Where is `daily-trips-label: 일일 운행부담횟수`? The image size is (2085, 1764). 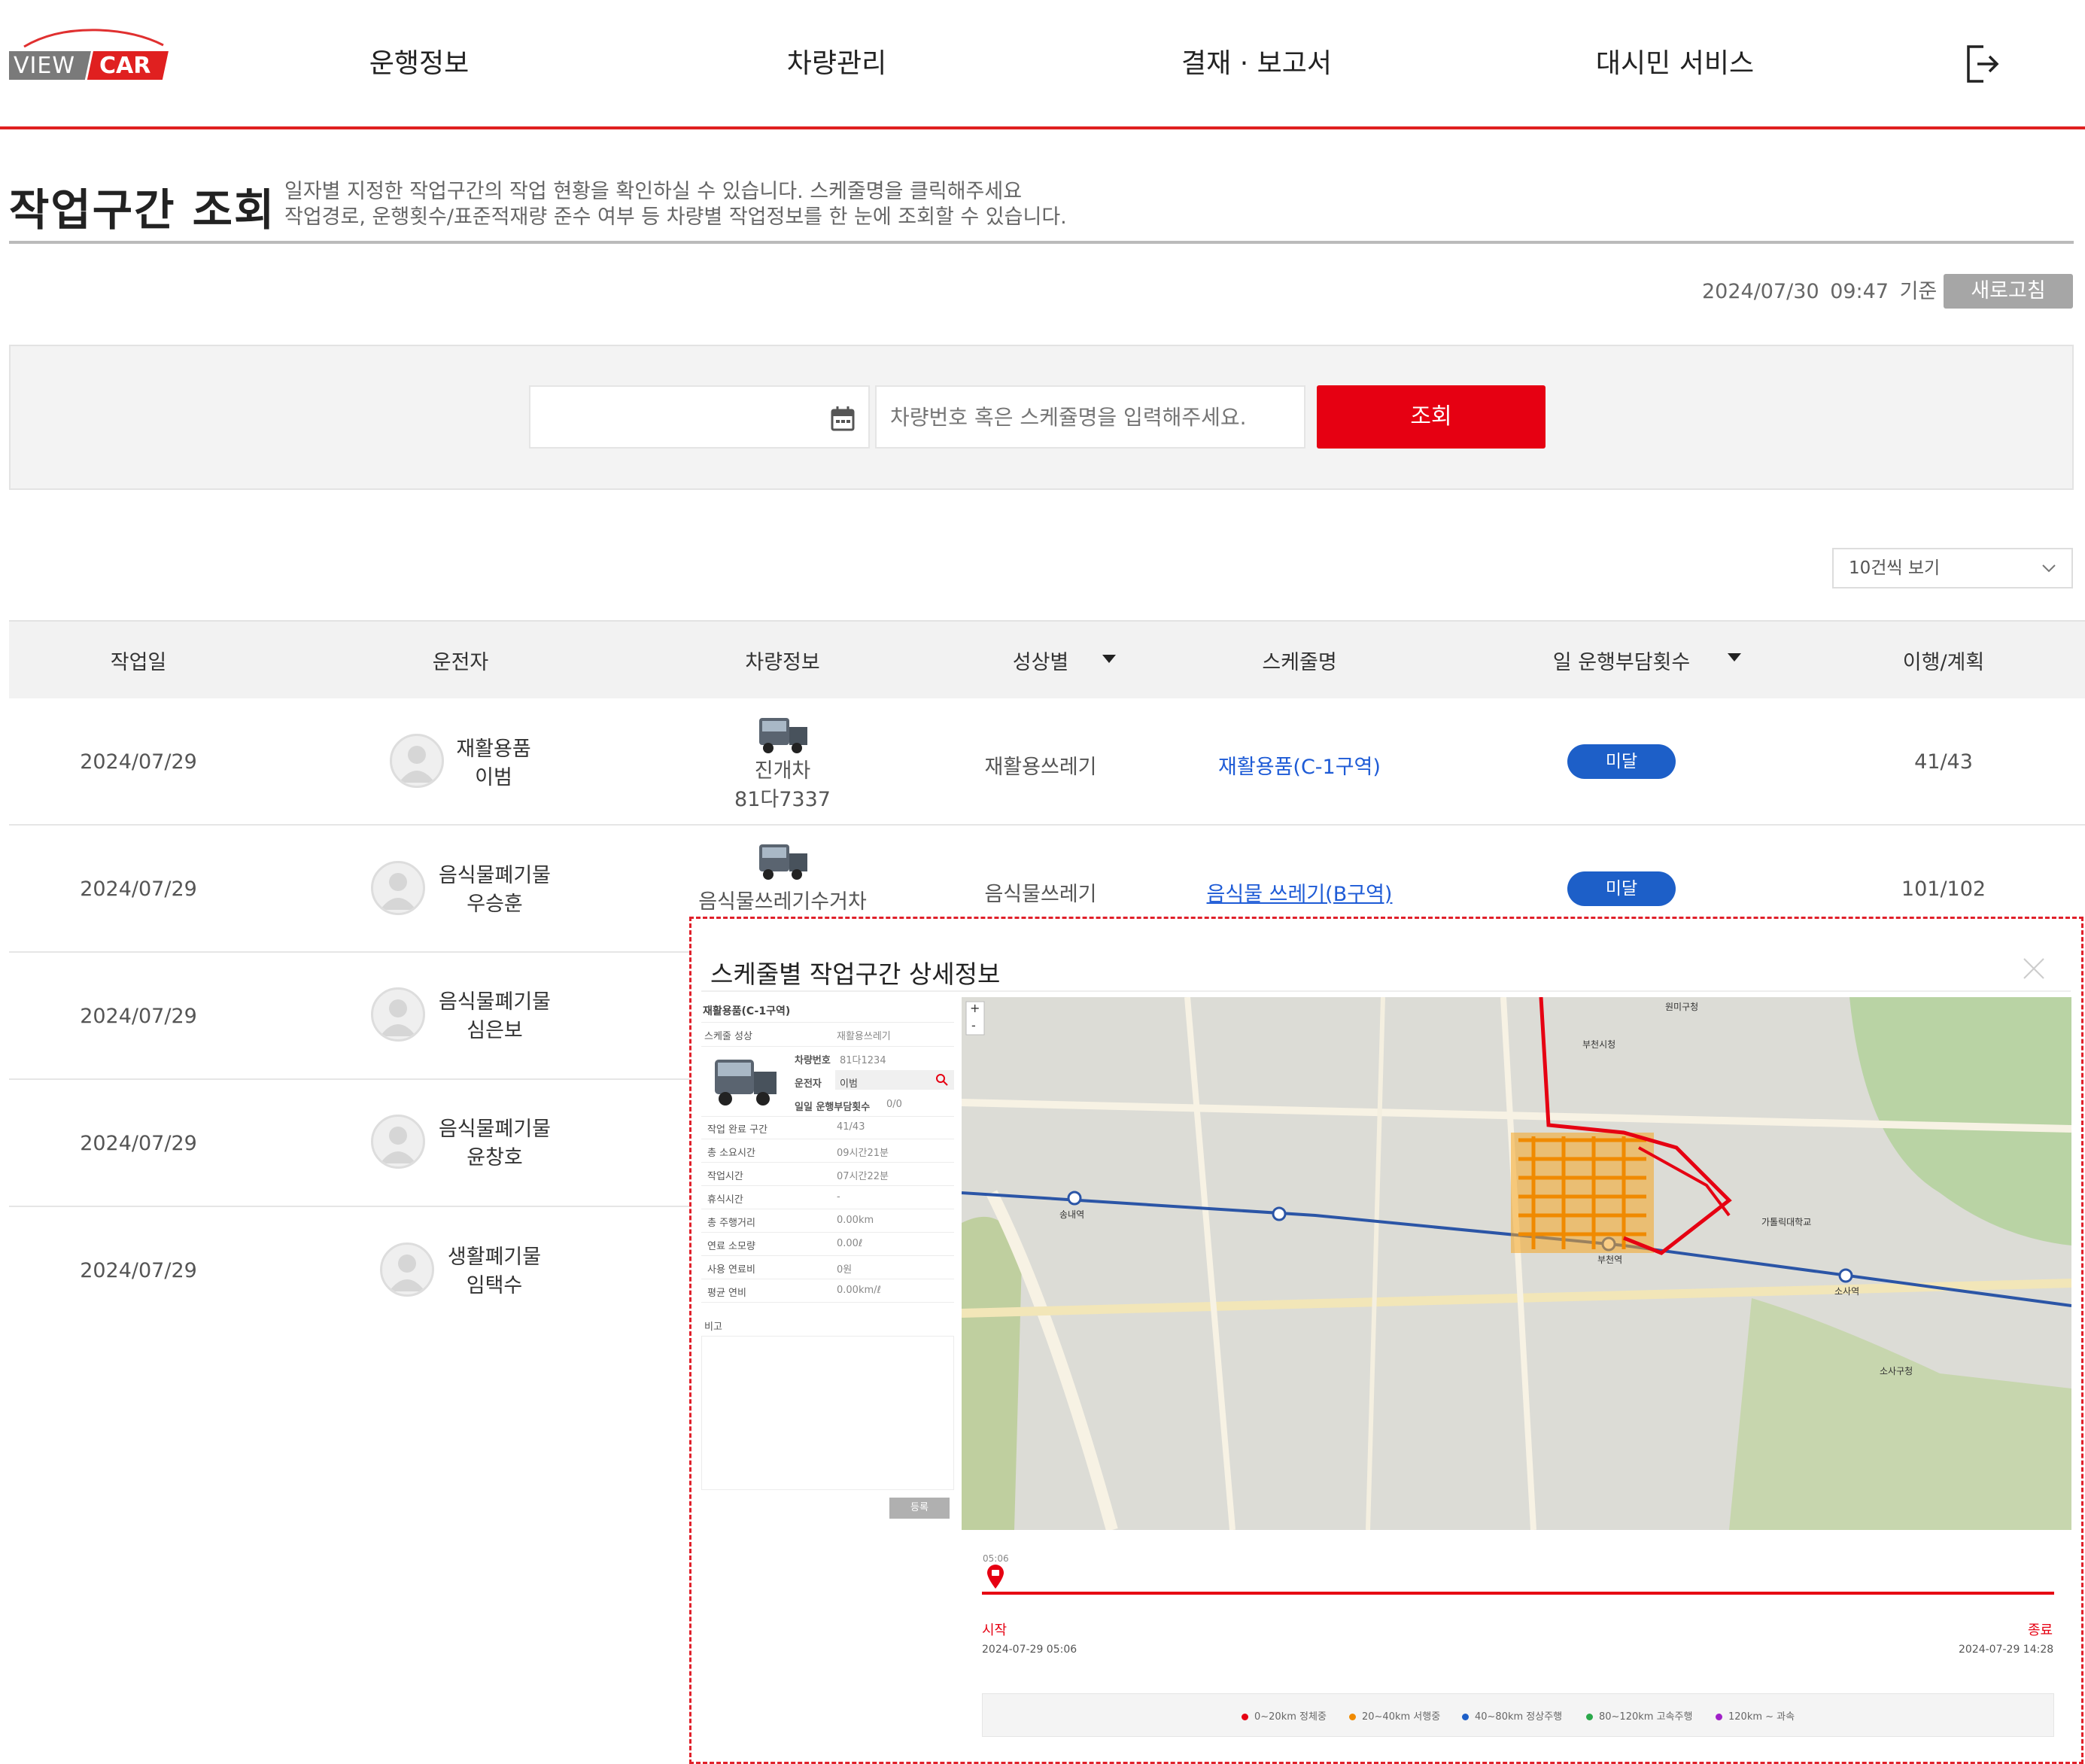 daily-trips-label: 일일 운행부담횟수 is located at coordinates (833, 1107).